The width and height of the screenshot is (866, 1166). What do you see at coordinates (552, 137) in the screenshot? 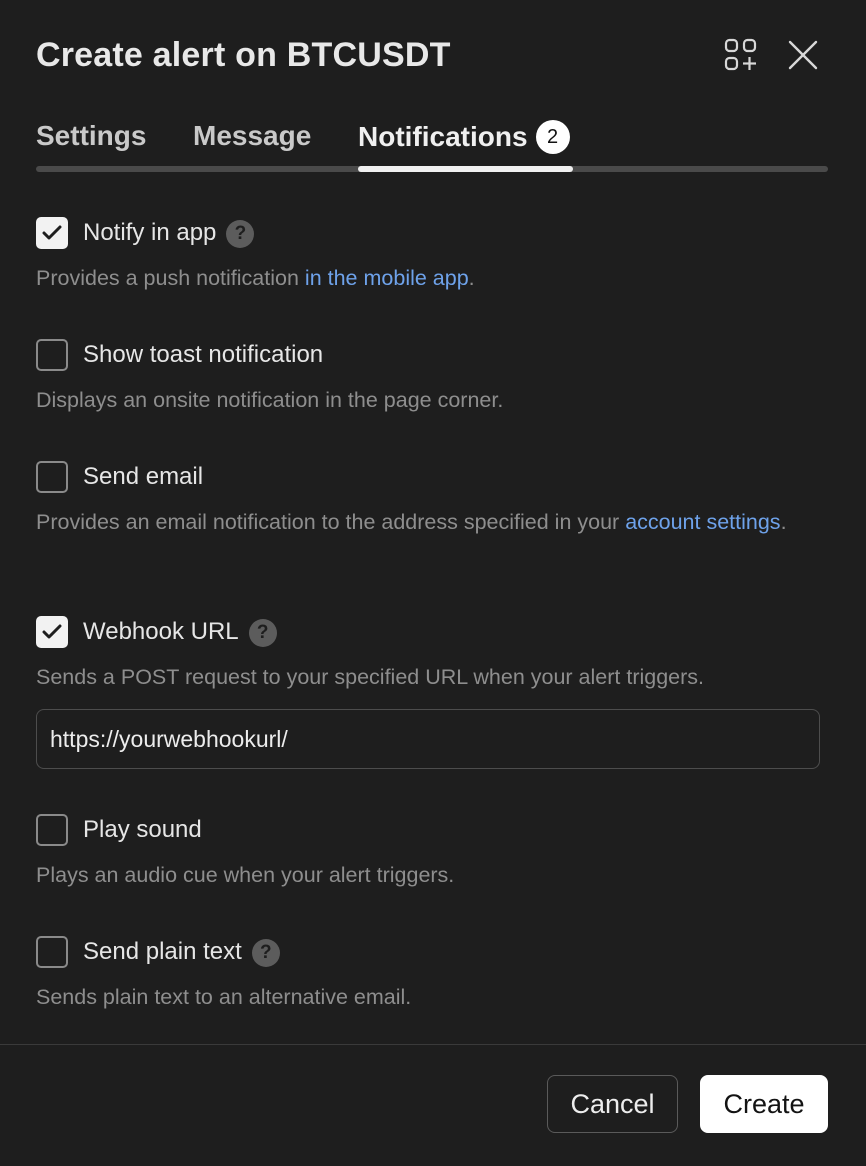
I see `notifications-count-badge: 2` at bounding box center [552, 137].